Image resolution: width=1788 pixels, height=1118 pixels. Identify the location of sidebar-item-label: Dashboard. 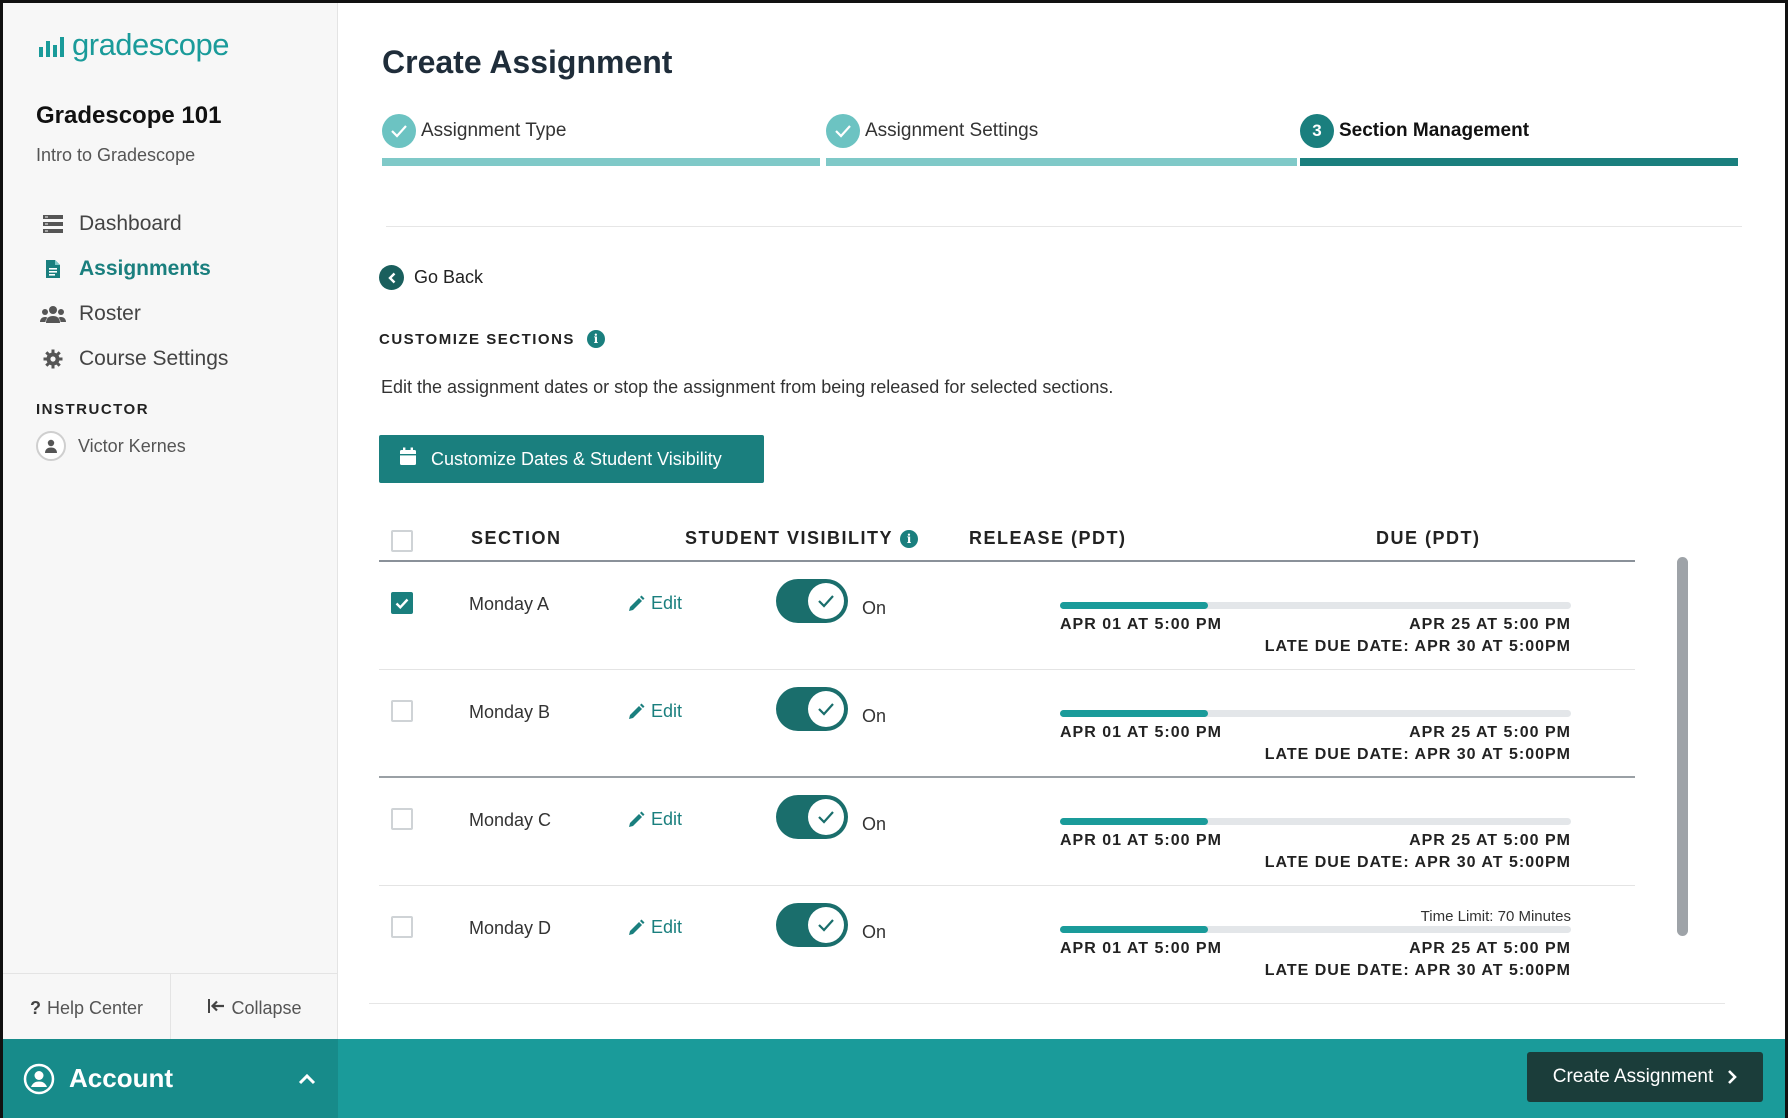
(130, 223).